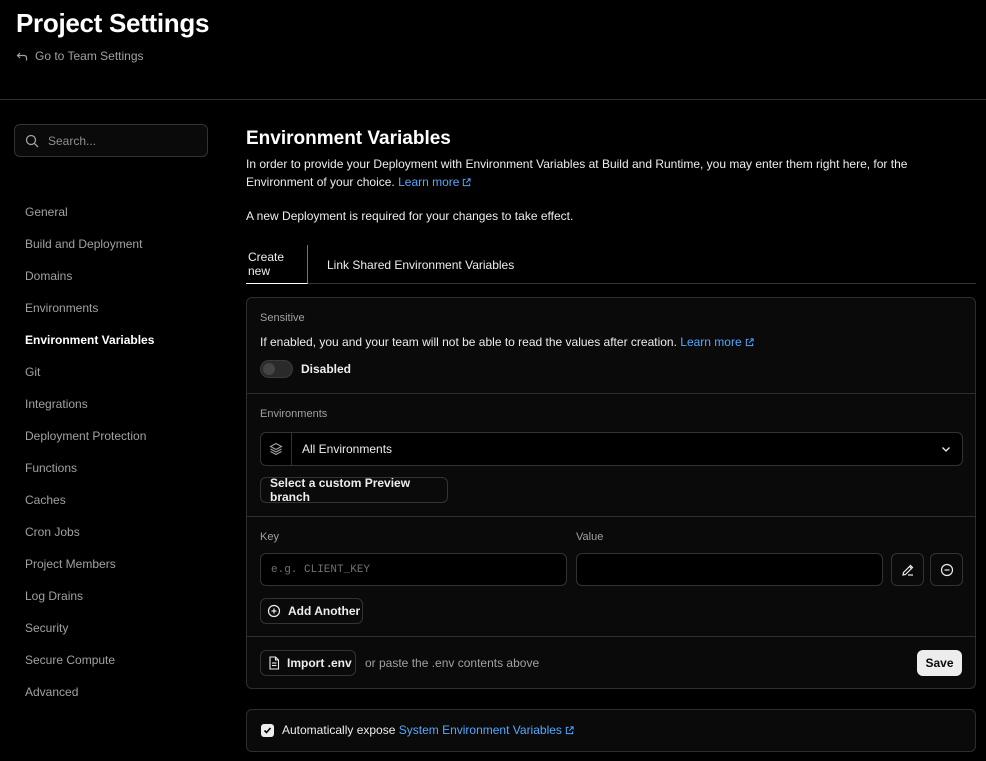 This screenshot has height=761, width=986. I want to click on search-icon, so click(32, 140).